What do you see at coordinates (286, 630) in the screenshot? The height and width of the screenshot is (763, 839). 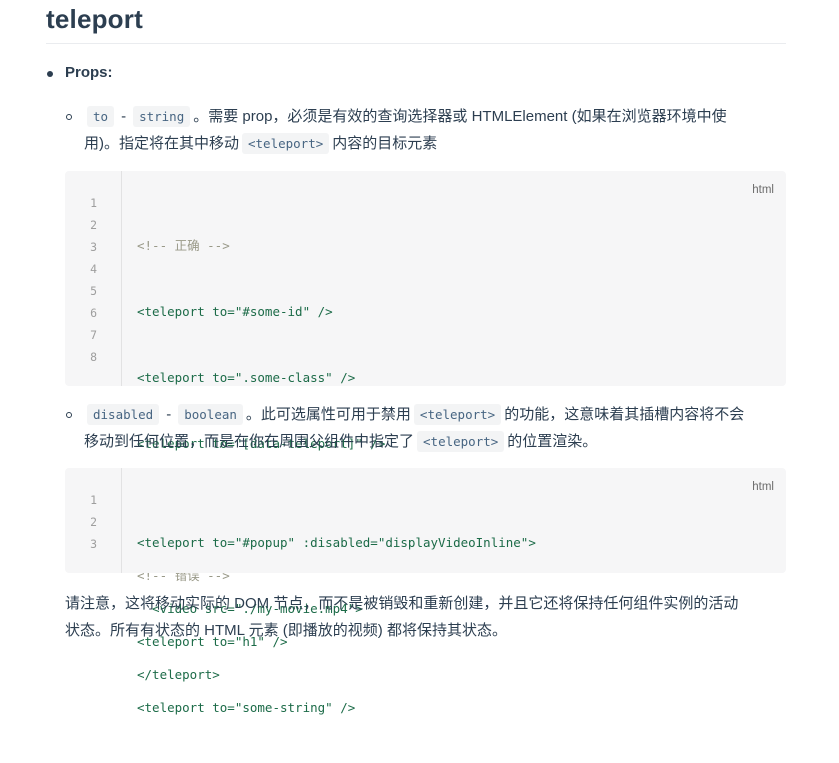 I see `note-line-2: 状态。所有有状态的 HTML 元素 (即播放的视频) 都将保持其状态。` at bounding box center [286, 630].